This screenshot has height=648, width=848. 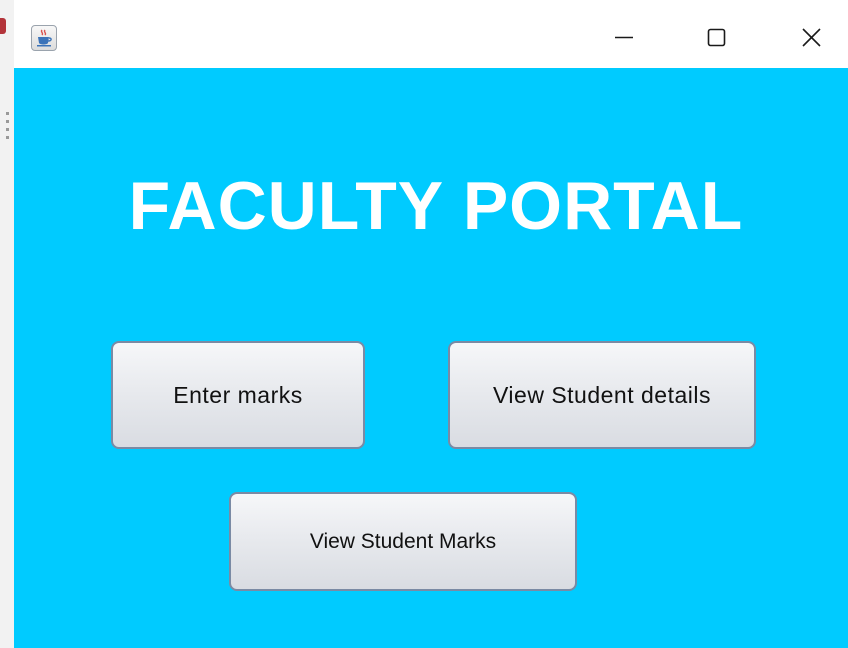 I want to click on view-student-details-button: View Student details, so click(x=602, y=395).